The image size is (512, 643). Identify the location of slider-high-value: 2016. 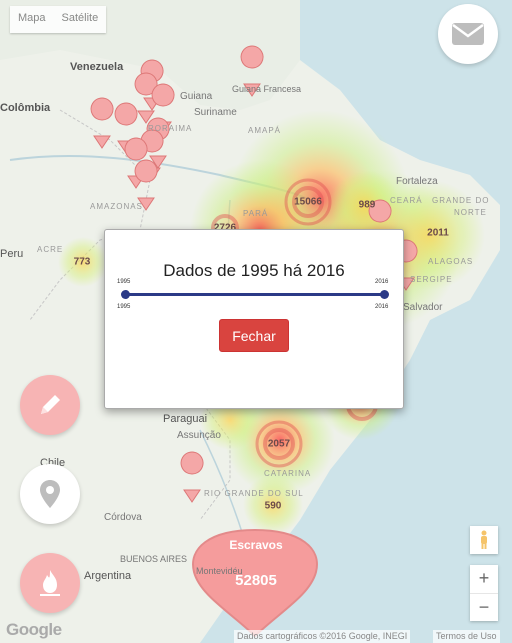
(382, 307).